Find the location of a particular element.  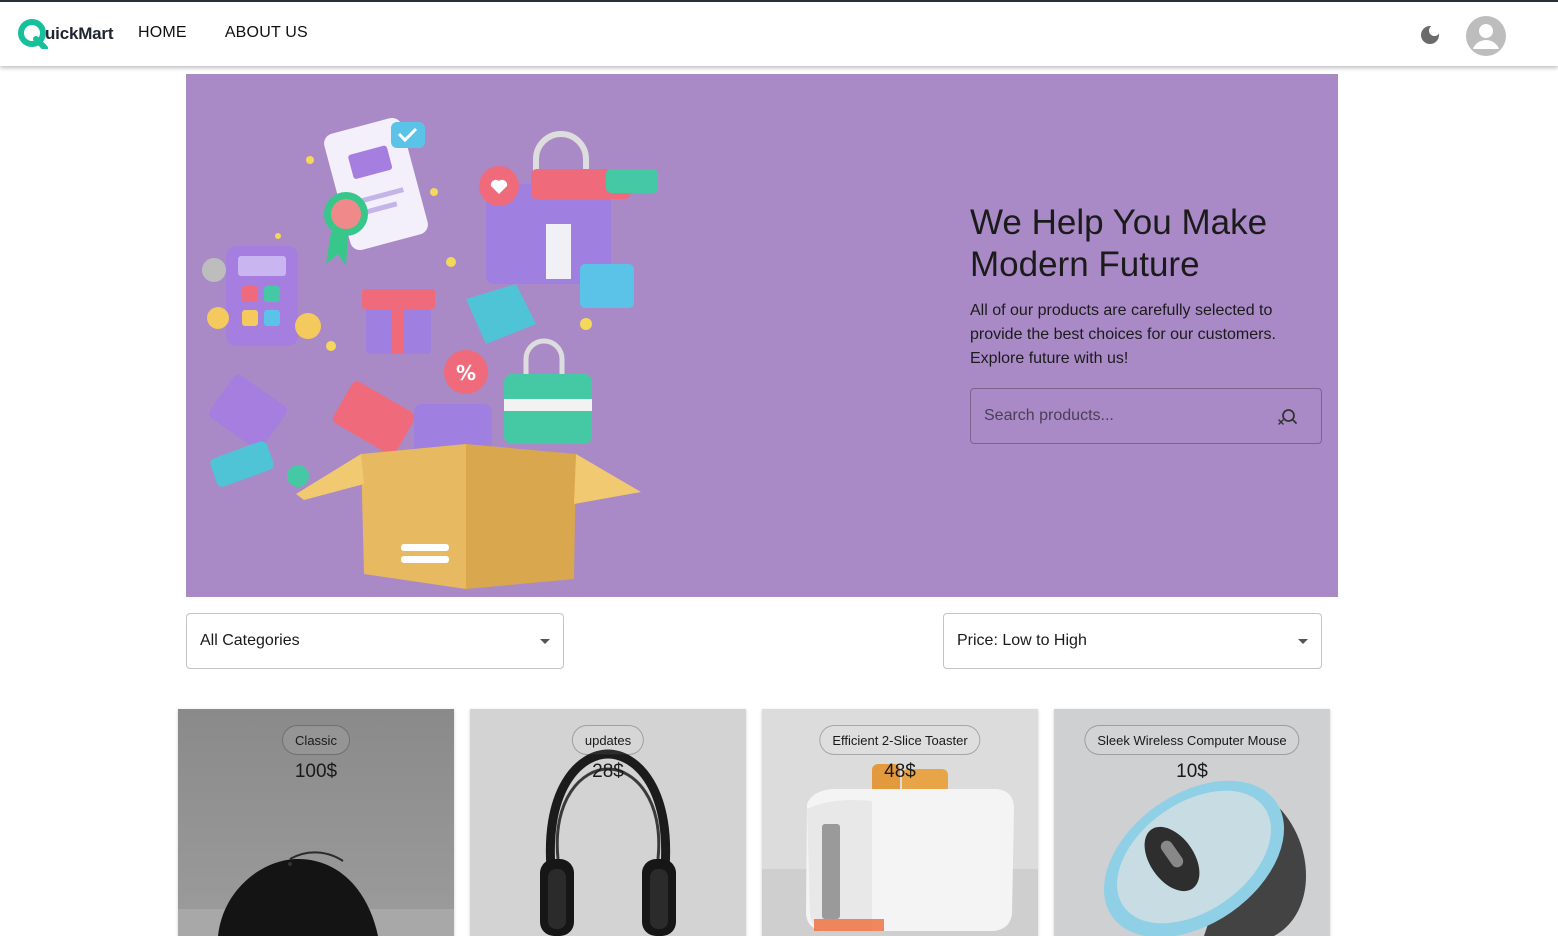

product-card: updates 28$ is located at coordinates (608, 822).